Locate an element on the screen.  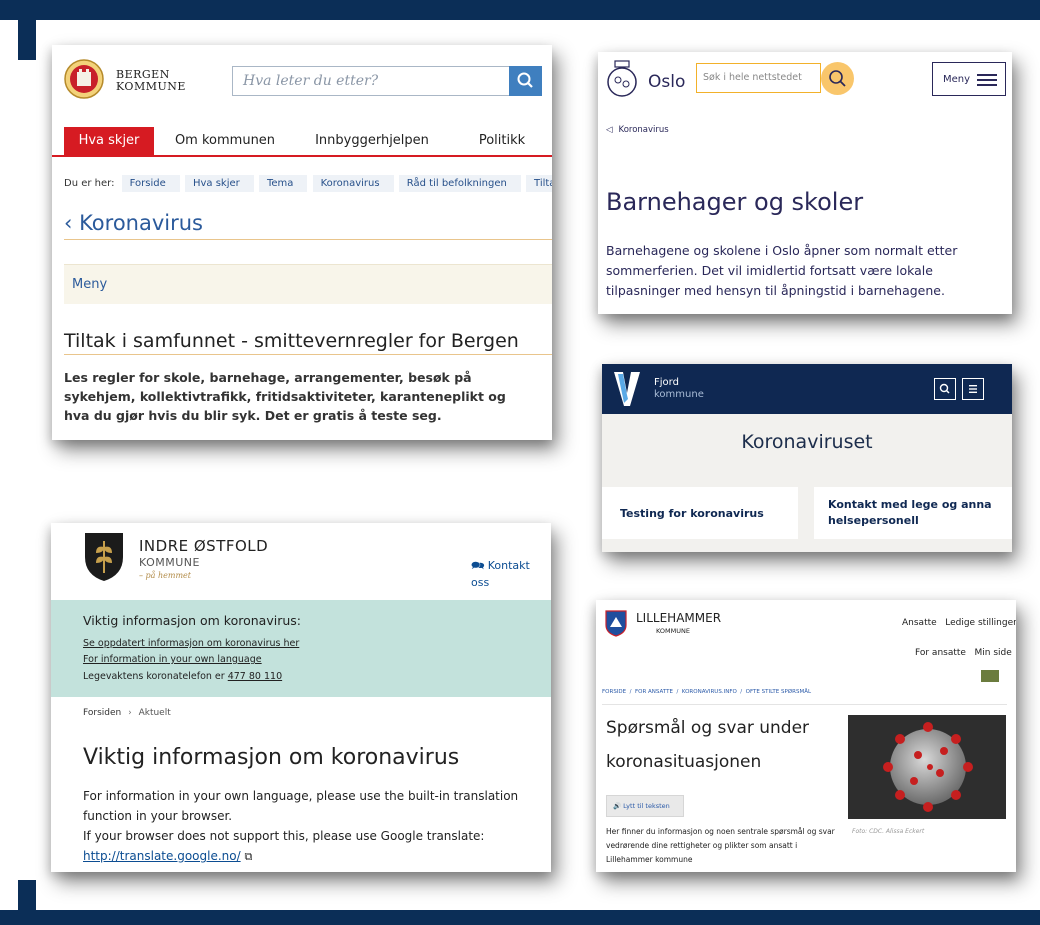
tab-om-kommunen: Om kommunen is located at coordinates (225, 141).